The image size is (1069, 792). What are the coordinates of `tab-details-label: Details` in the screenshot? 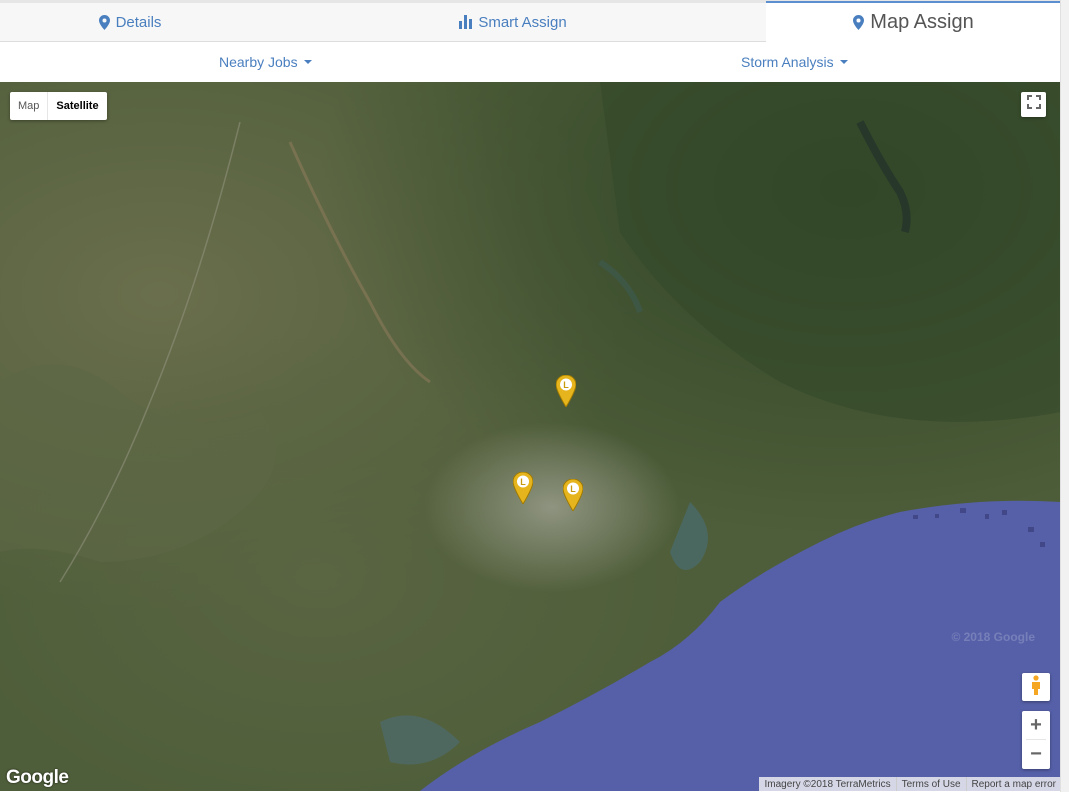 It's located at (138, 22).